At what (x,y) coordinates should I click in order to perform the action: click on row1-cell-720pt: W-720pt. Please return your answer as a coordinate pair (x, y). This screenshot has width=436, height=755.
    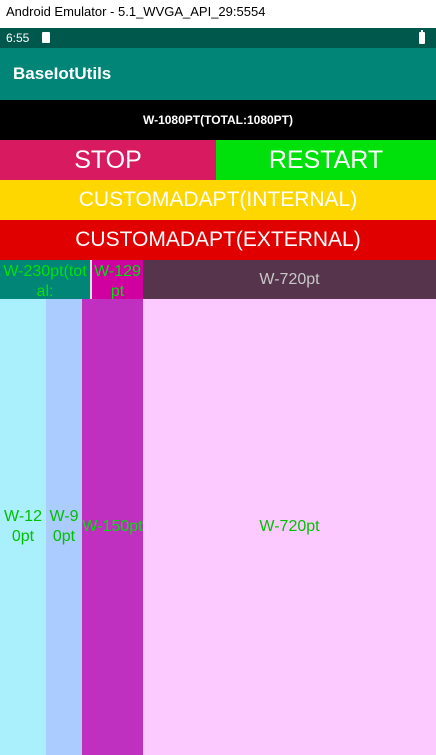
    Looking at the image, I should click on (289, 279).